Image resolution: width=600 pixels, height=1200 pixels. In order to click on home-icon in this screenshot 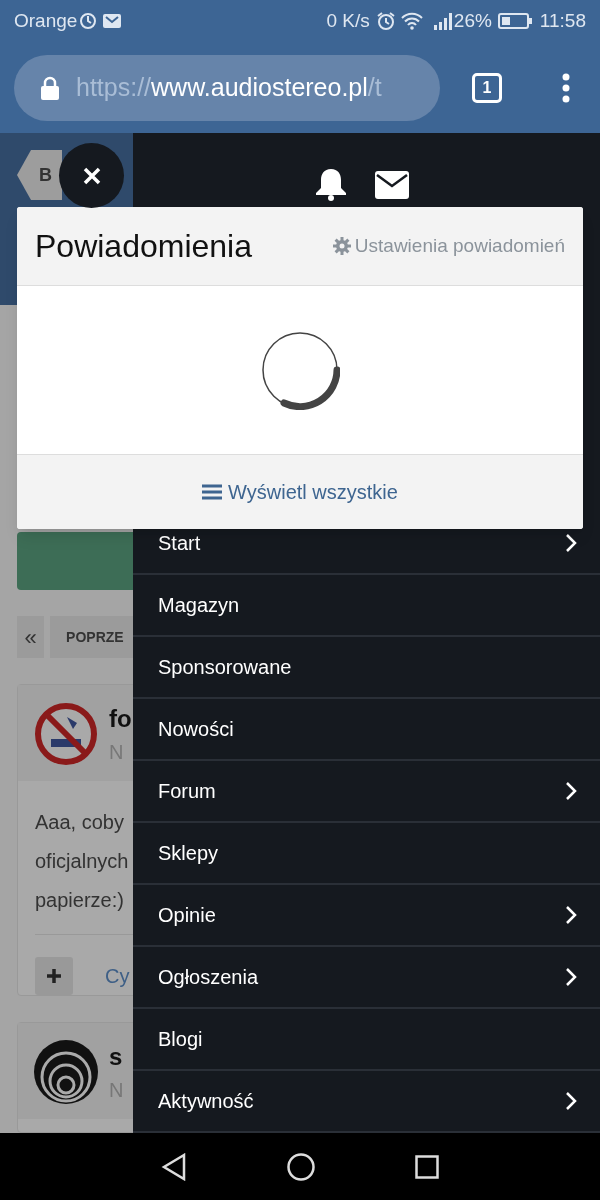, I will do `click(301, 1166)`.